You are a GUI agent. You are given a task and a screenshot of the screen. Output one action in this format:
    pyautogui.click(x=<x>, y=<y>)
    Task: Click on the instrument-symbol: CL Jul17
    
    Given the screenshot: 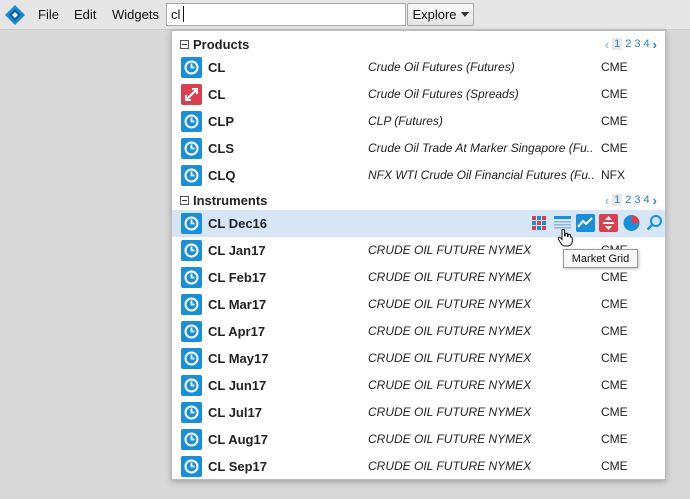 What is the action you would take?
    pyautogui.click(x=235, y=412)
    